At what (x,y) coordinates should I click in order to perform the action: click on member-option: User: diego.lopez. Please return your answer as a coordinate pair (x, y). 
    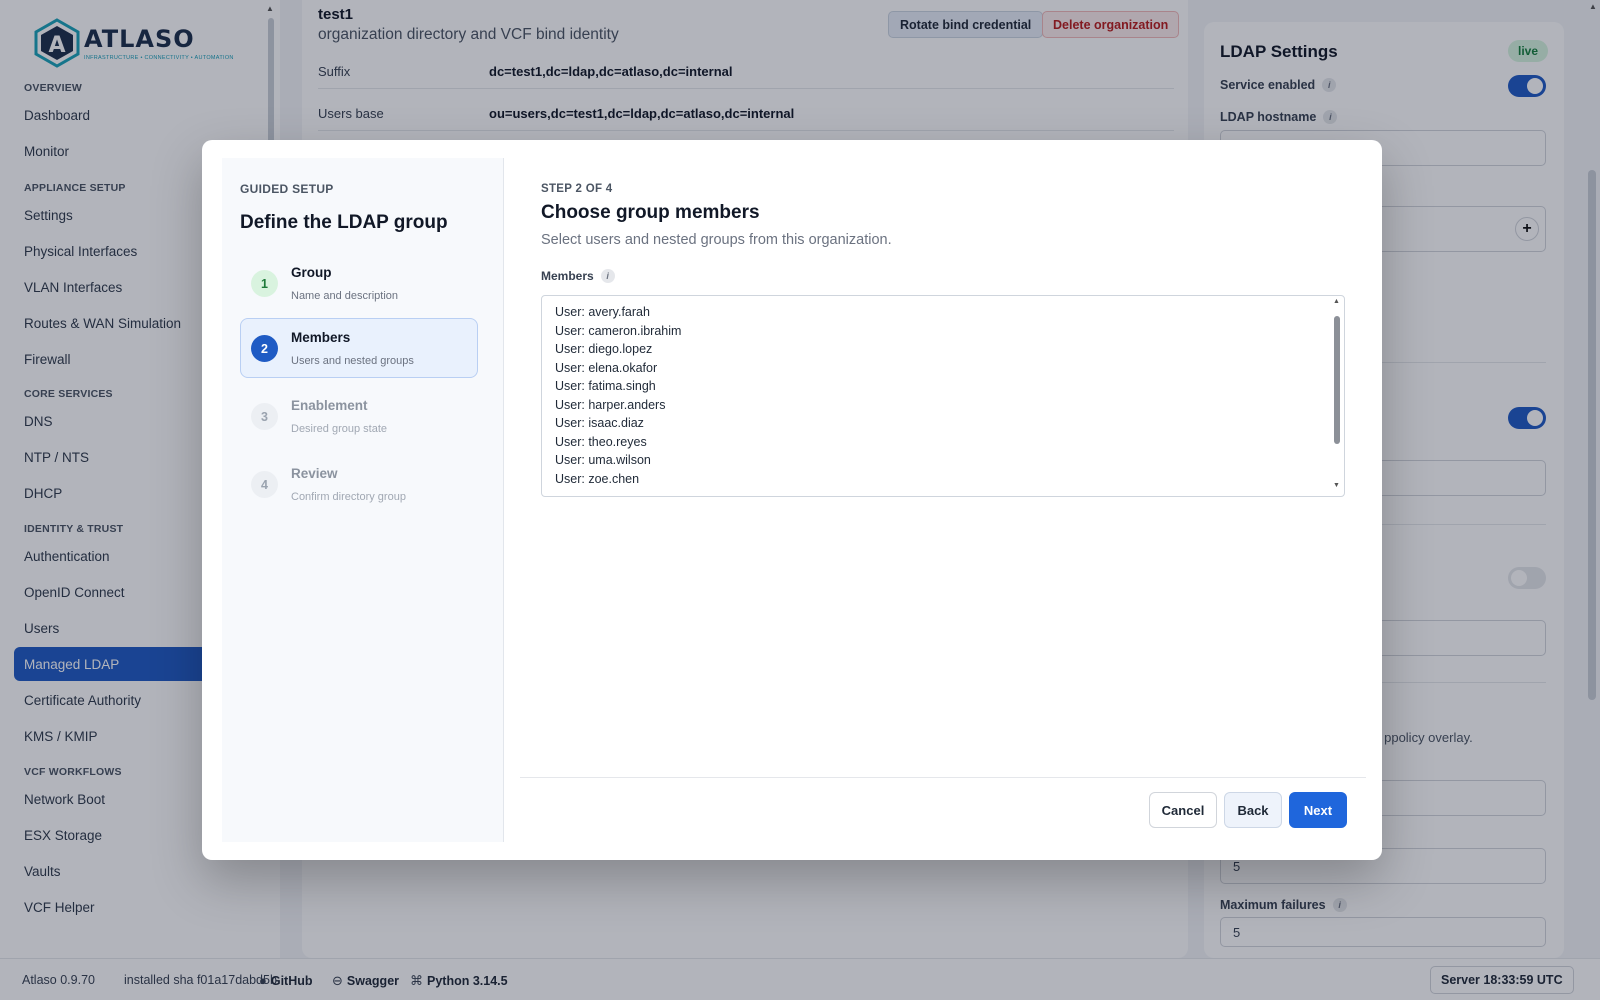
    Looking at the image, I should click on (932, 349).